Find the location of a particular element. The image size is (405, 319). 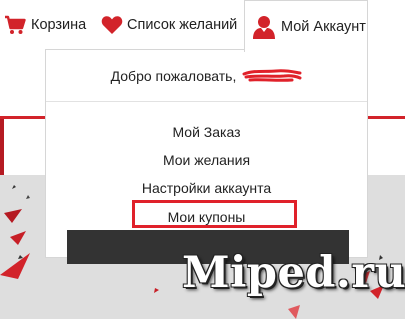

nav-cart-link: Корзина is located at coordinates (45, 25).